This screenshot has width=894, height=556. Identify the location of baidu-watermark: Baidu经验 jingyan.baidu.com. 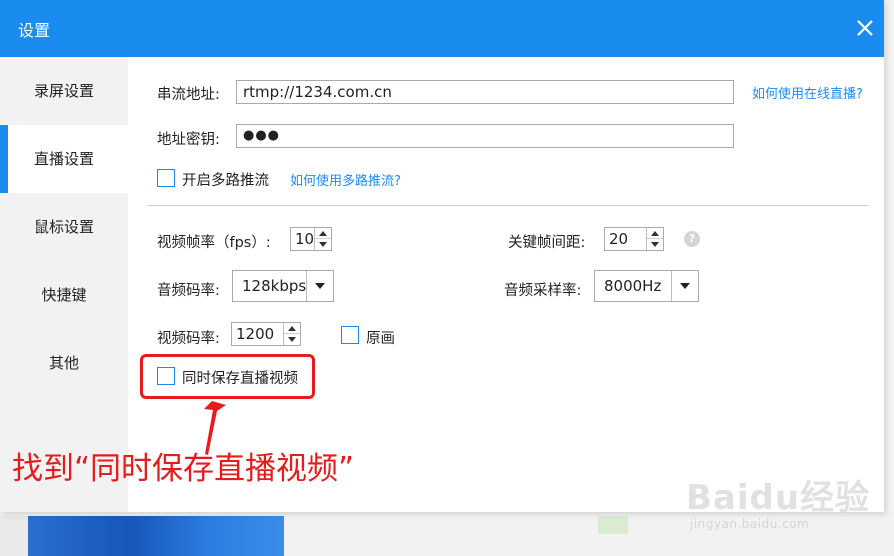
(781, 502).